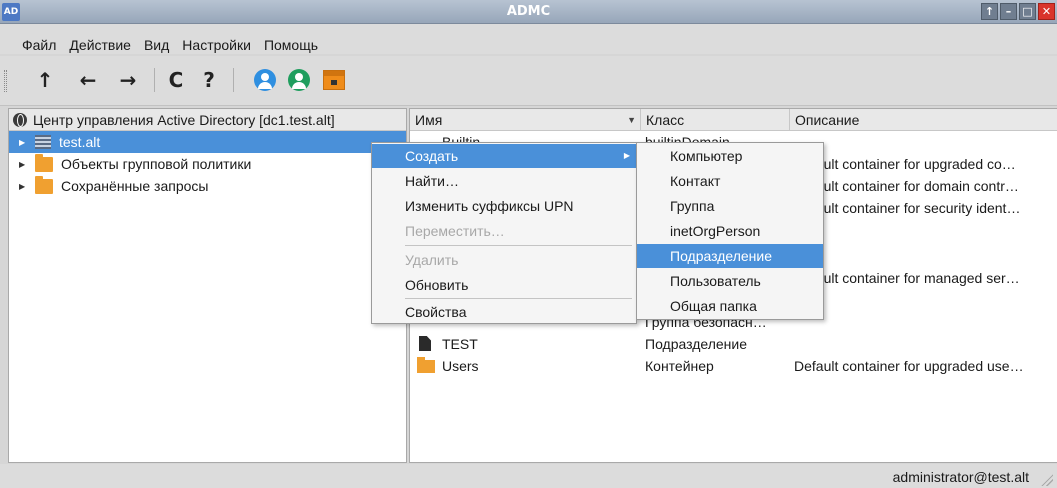 This screenshot has height=488, width=1057. I want to click on help-icon: ?, so click(209, 80).